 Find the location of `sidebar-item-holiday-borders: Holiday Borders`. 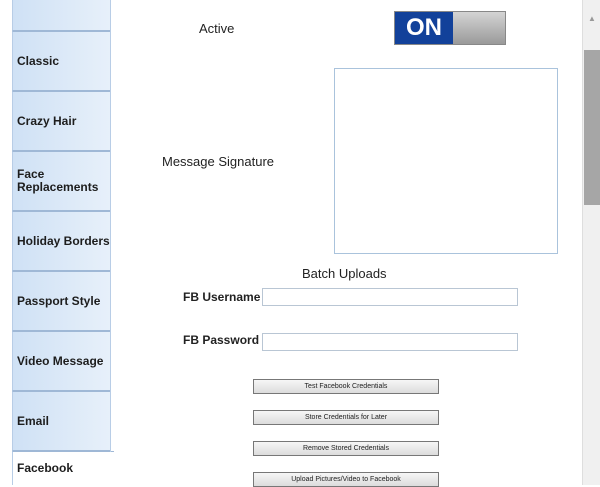

sidebar-item-holiday-borders: Holiday Borders is located at coordinates (61, 241).